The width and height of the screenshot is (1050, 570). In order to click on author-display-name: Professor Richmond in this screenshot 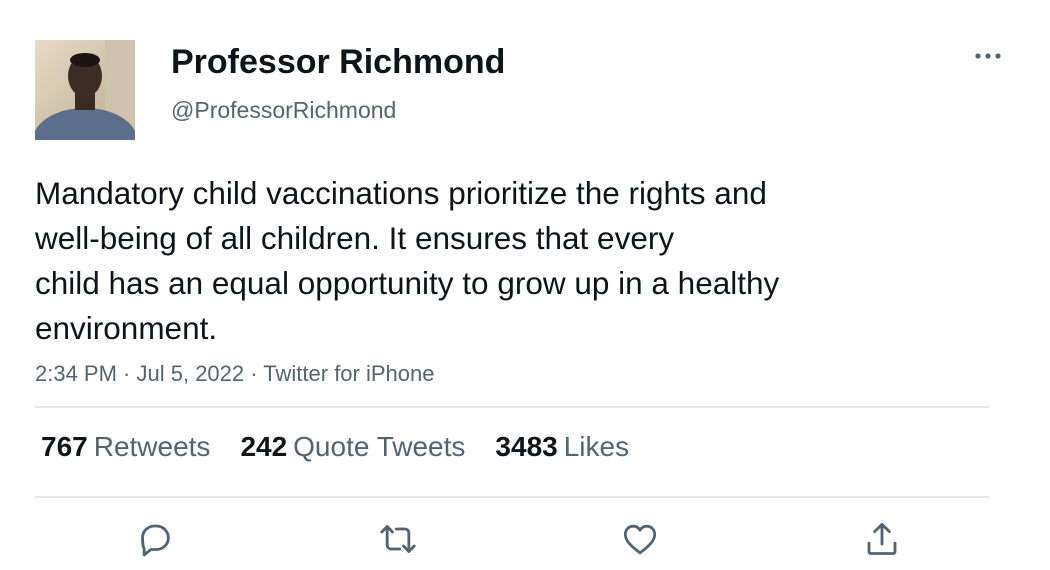, I will do `click(338, 62)`.